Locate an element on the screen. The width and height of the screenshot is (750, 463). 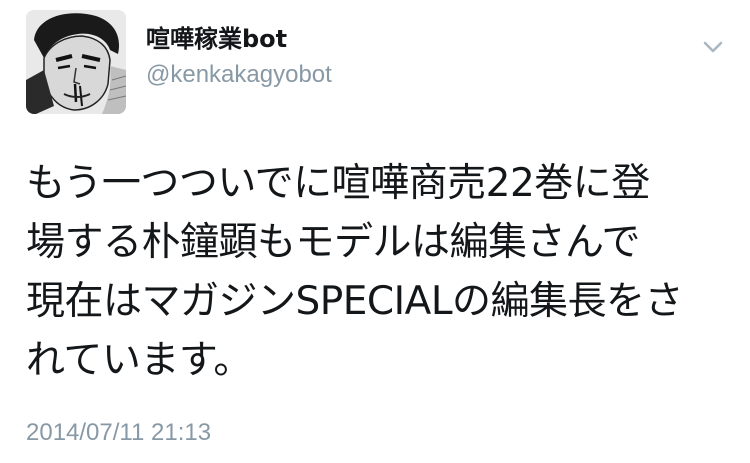
user-names: 喧嘩稼業bot @kenkakagyobot is located at coordinates (239, 57).